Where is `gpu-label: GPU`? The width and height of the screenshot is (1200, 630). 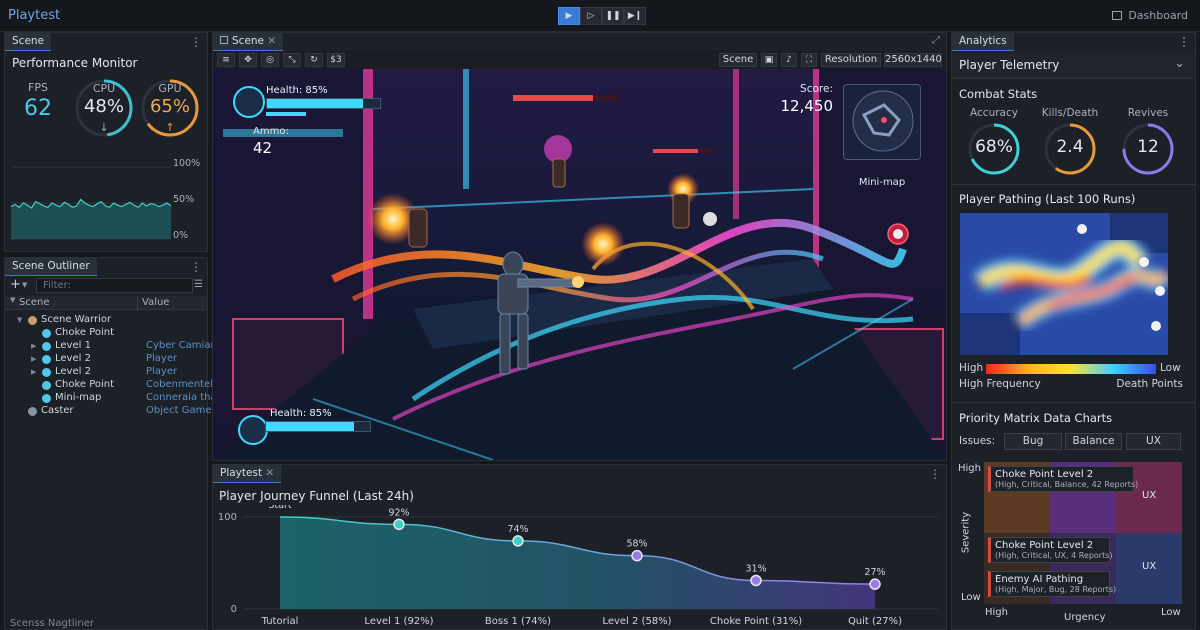 gpu-label: GPU is located at coordinates (170, 88).